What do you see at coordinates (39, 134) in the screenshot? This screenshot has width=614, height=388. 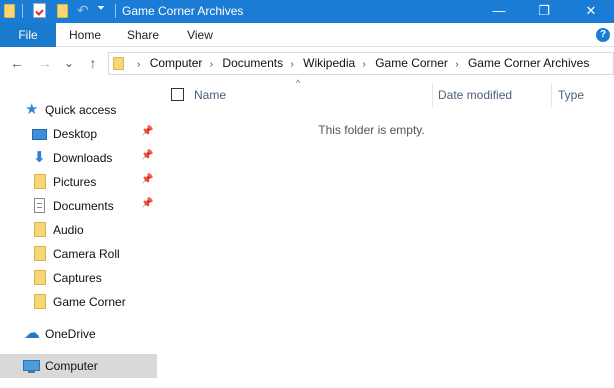 I see `desktop-icon` at bounding box center [39, 134].